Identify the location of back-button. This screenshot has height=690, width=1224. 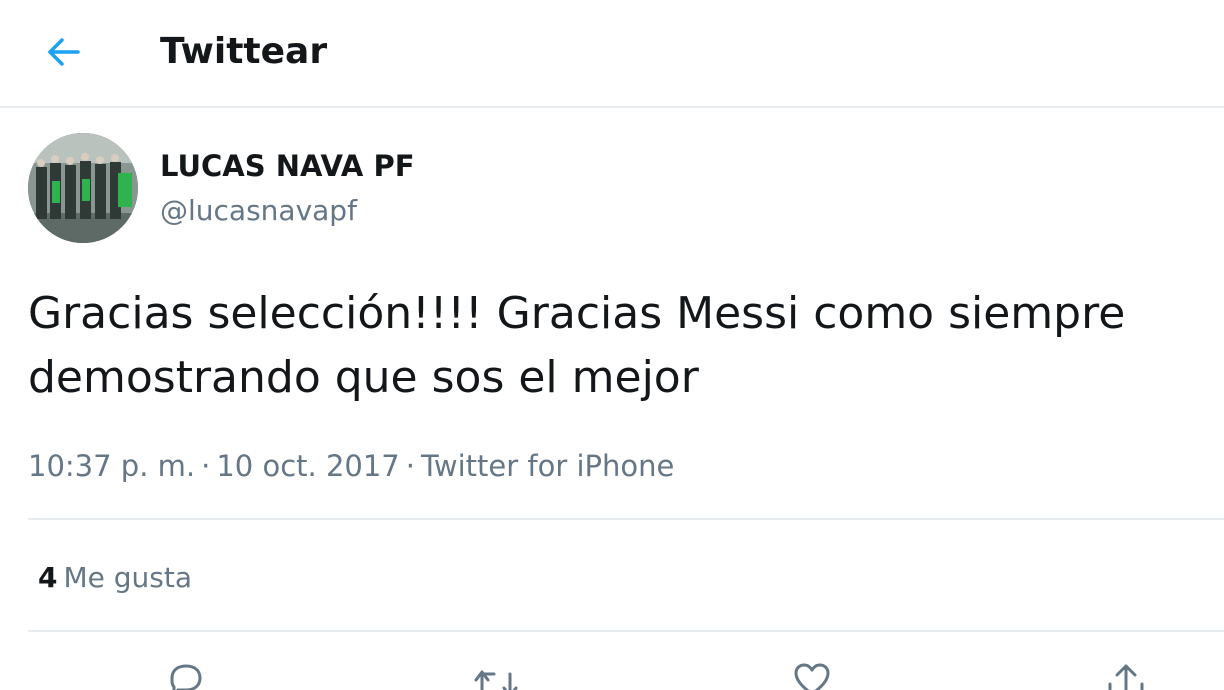
(62, 52).